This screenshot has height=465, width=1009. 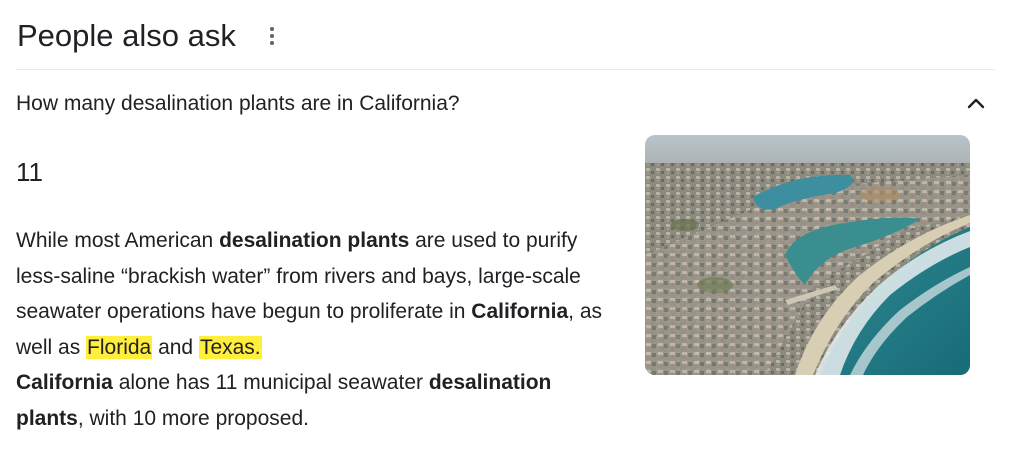 What do you see at coordinates (119, 347) in the screenshot?
I see `snippet-highlight: Florida` at bounding box center [119, 347].